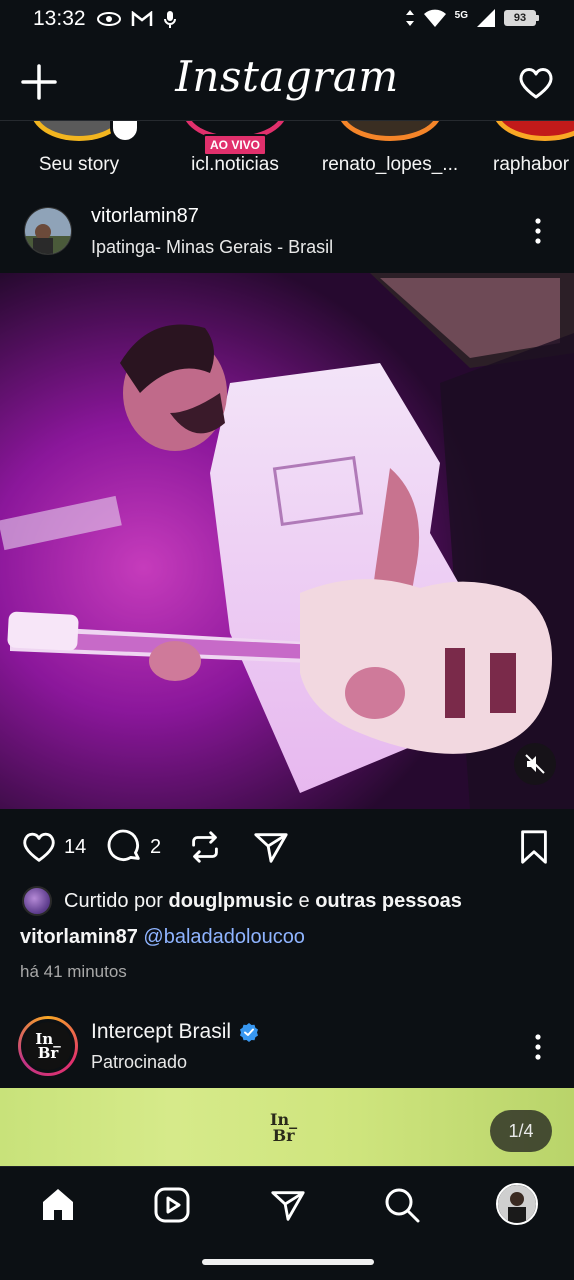 Image resolution: width=574 pixels, height=1280 pixels. I want to click on repost-icon, so click(205, 847).